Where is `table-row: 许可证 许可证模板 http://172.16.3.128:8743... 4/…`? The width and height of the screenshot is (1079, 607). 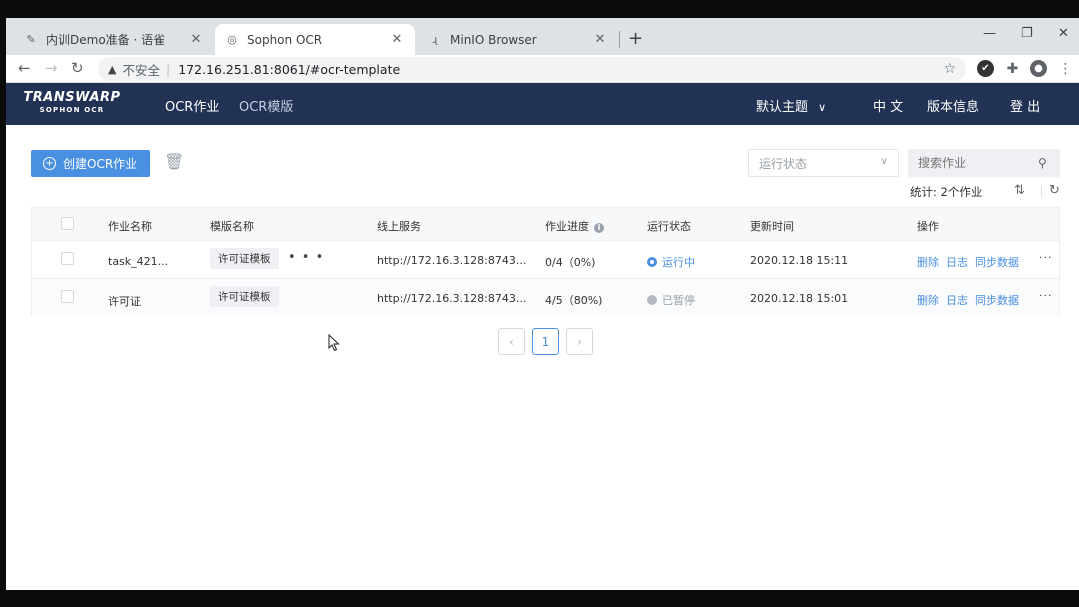 table-row: 许可证 许可证模板 http://172.16.3.128:8743... 4/… is located at coordinates (545, 297).